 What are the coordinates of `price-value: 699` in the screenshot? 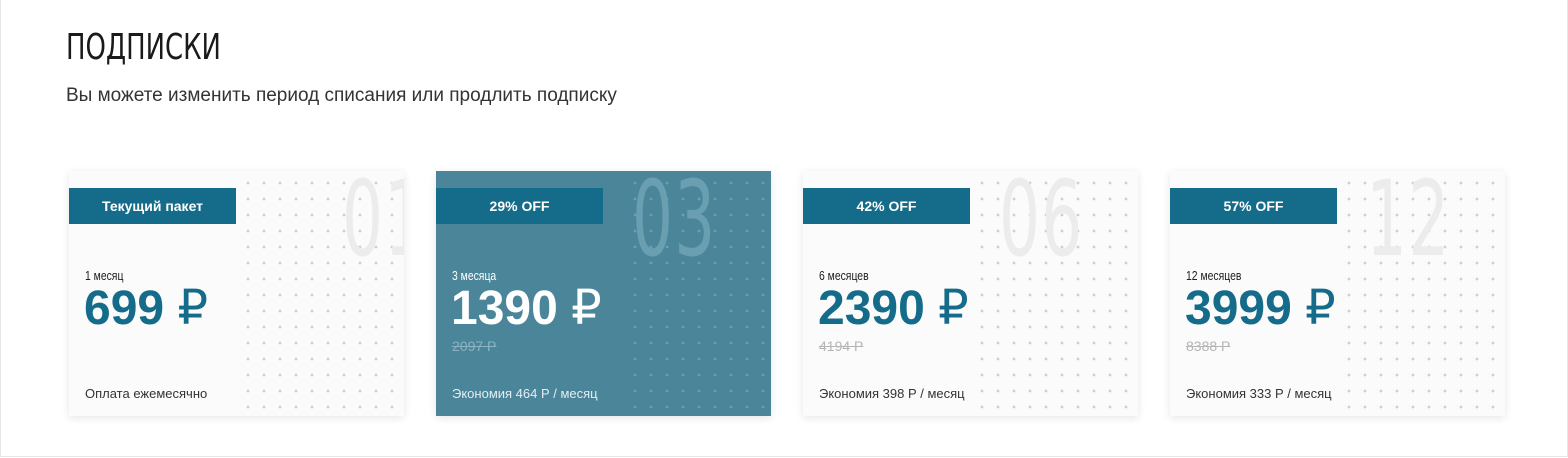 It's located at (124, 308).